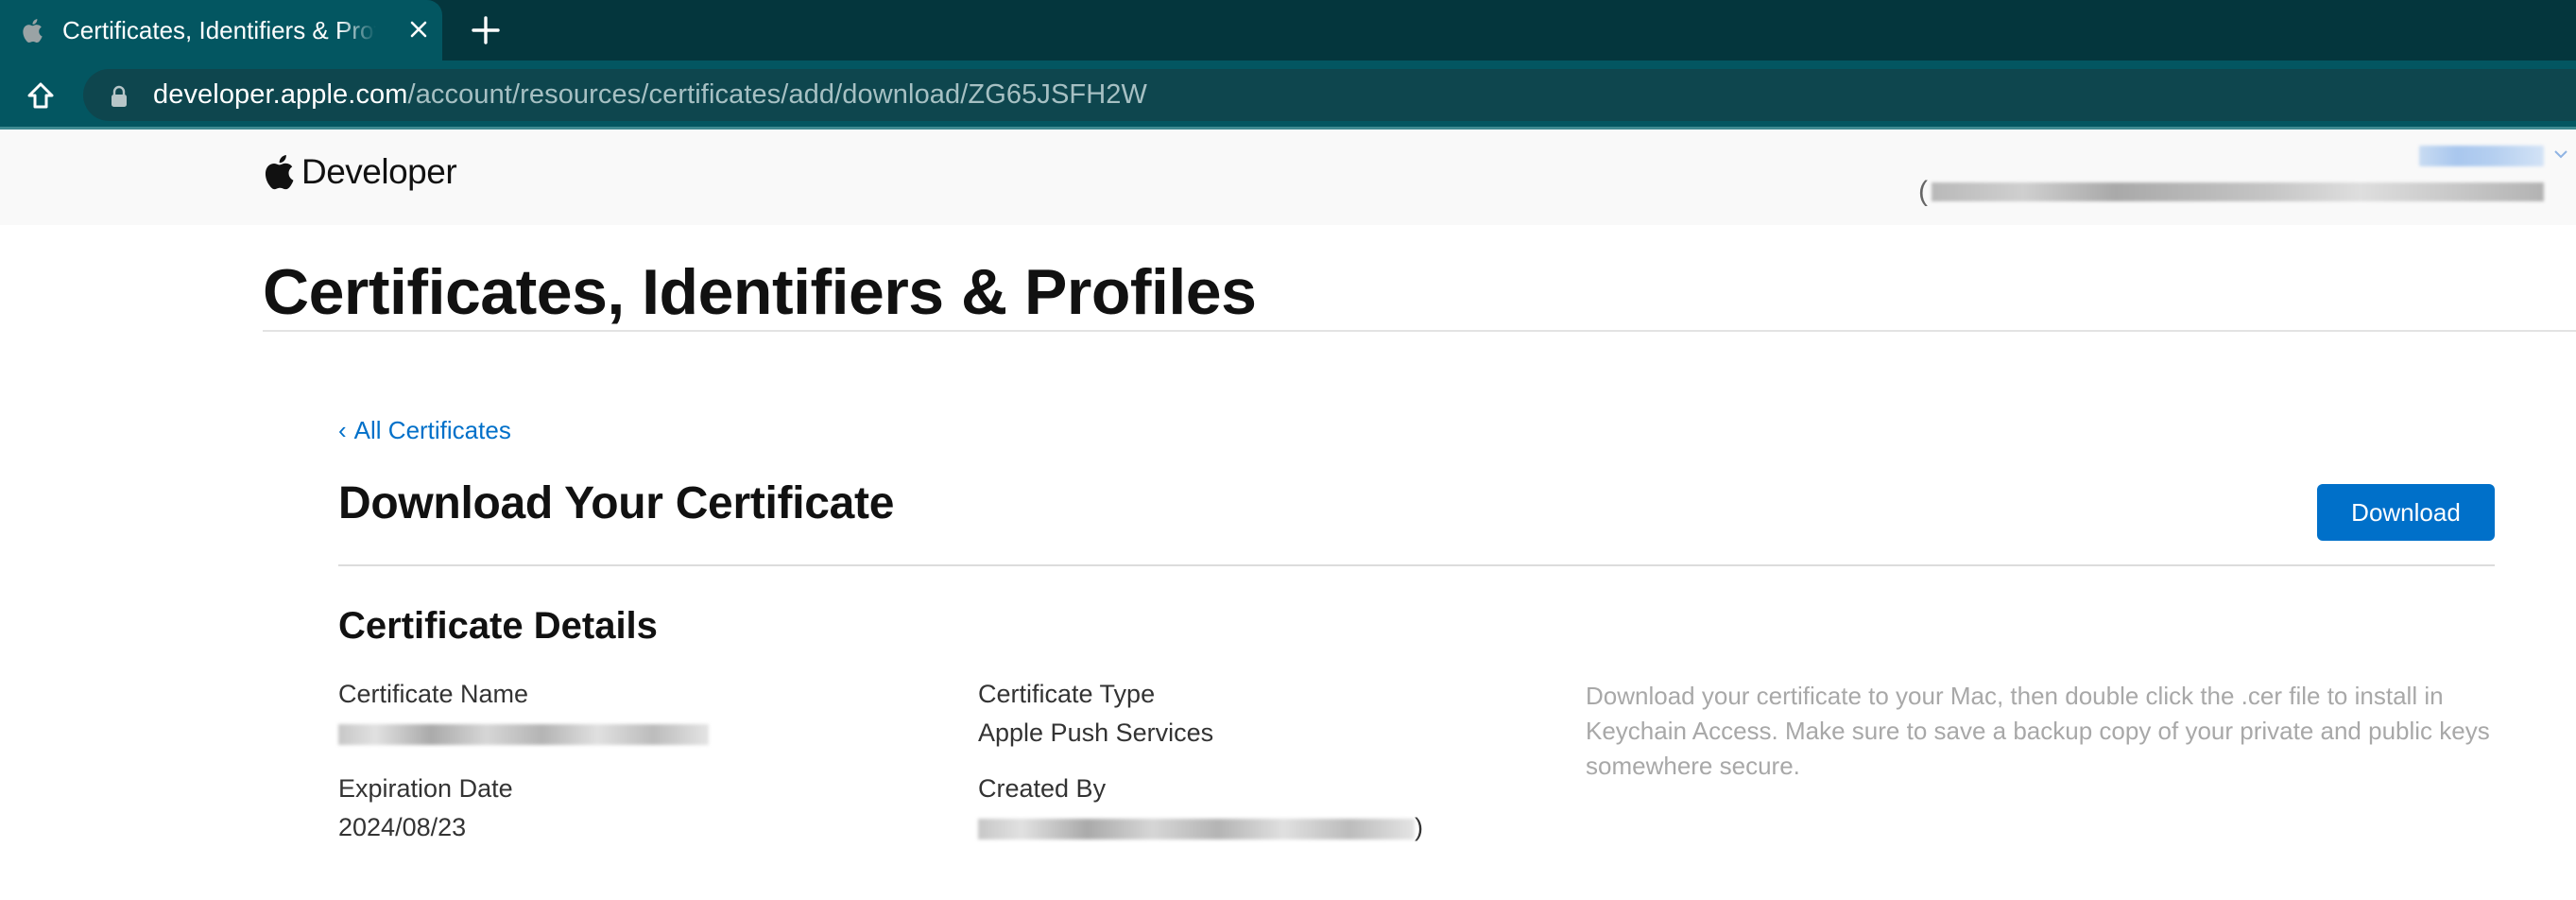  What do you see at coordinates (425, 788) in the screenshot?
I see `field-label: Expiration Date` at bounding box center [425, 788].